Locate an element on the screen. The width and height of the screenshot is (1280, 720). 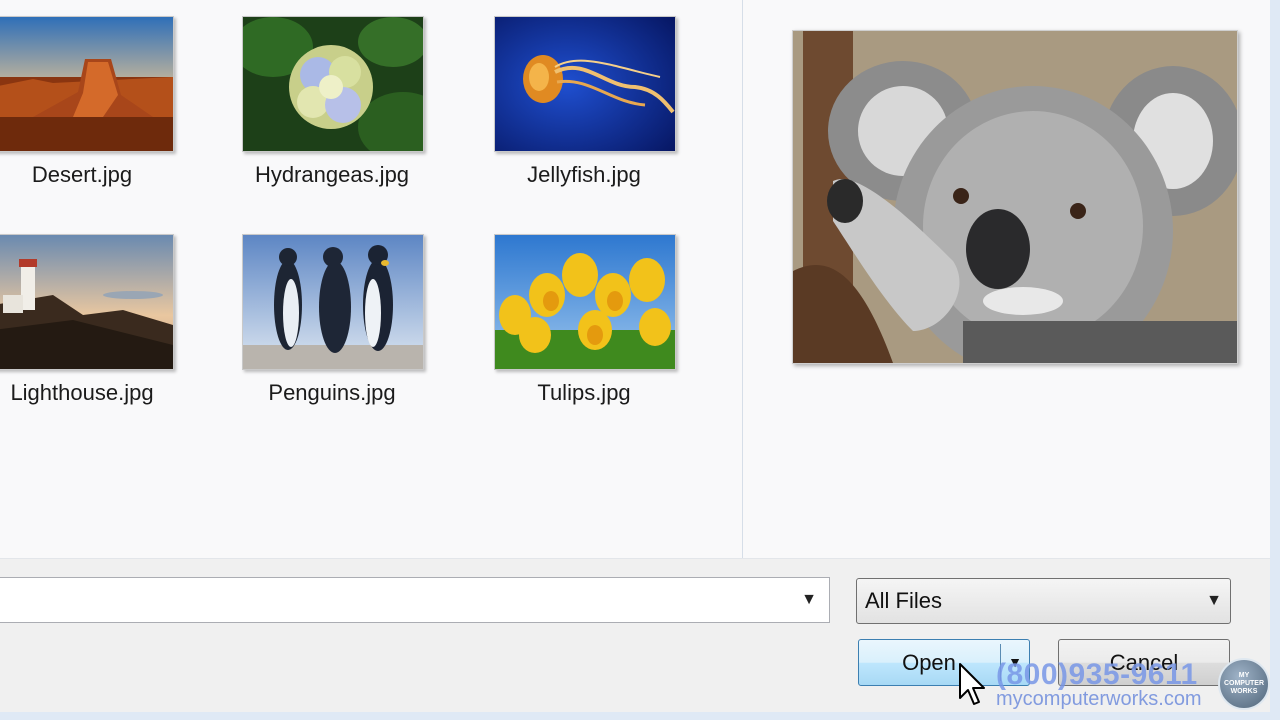
jellyfish-thumbnail is located at coordinates (585, 84).